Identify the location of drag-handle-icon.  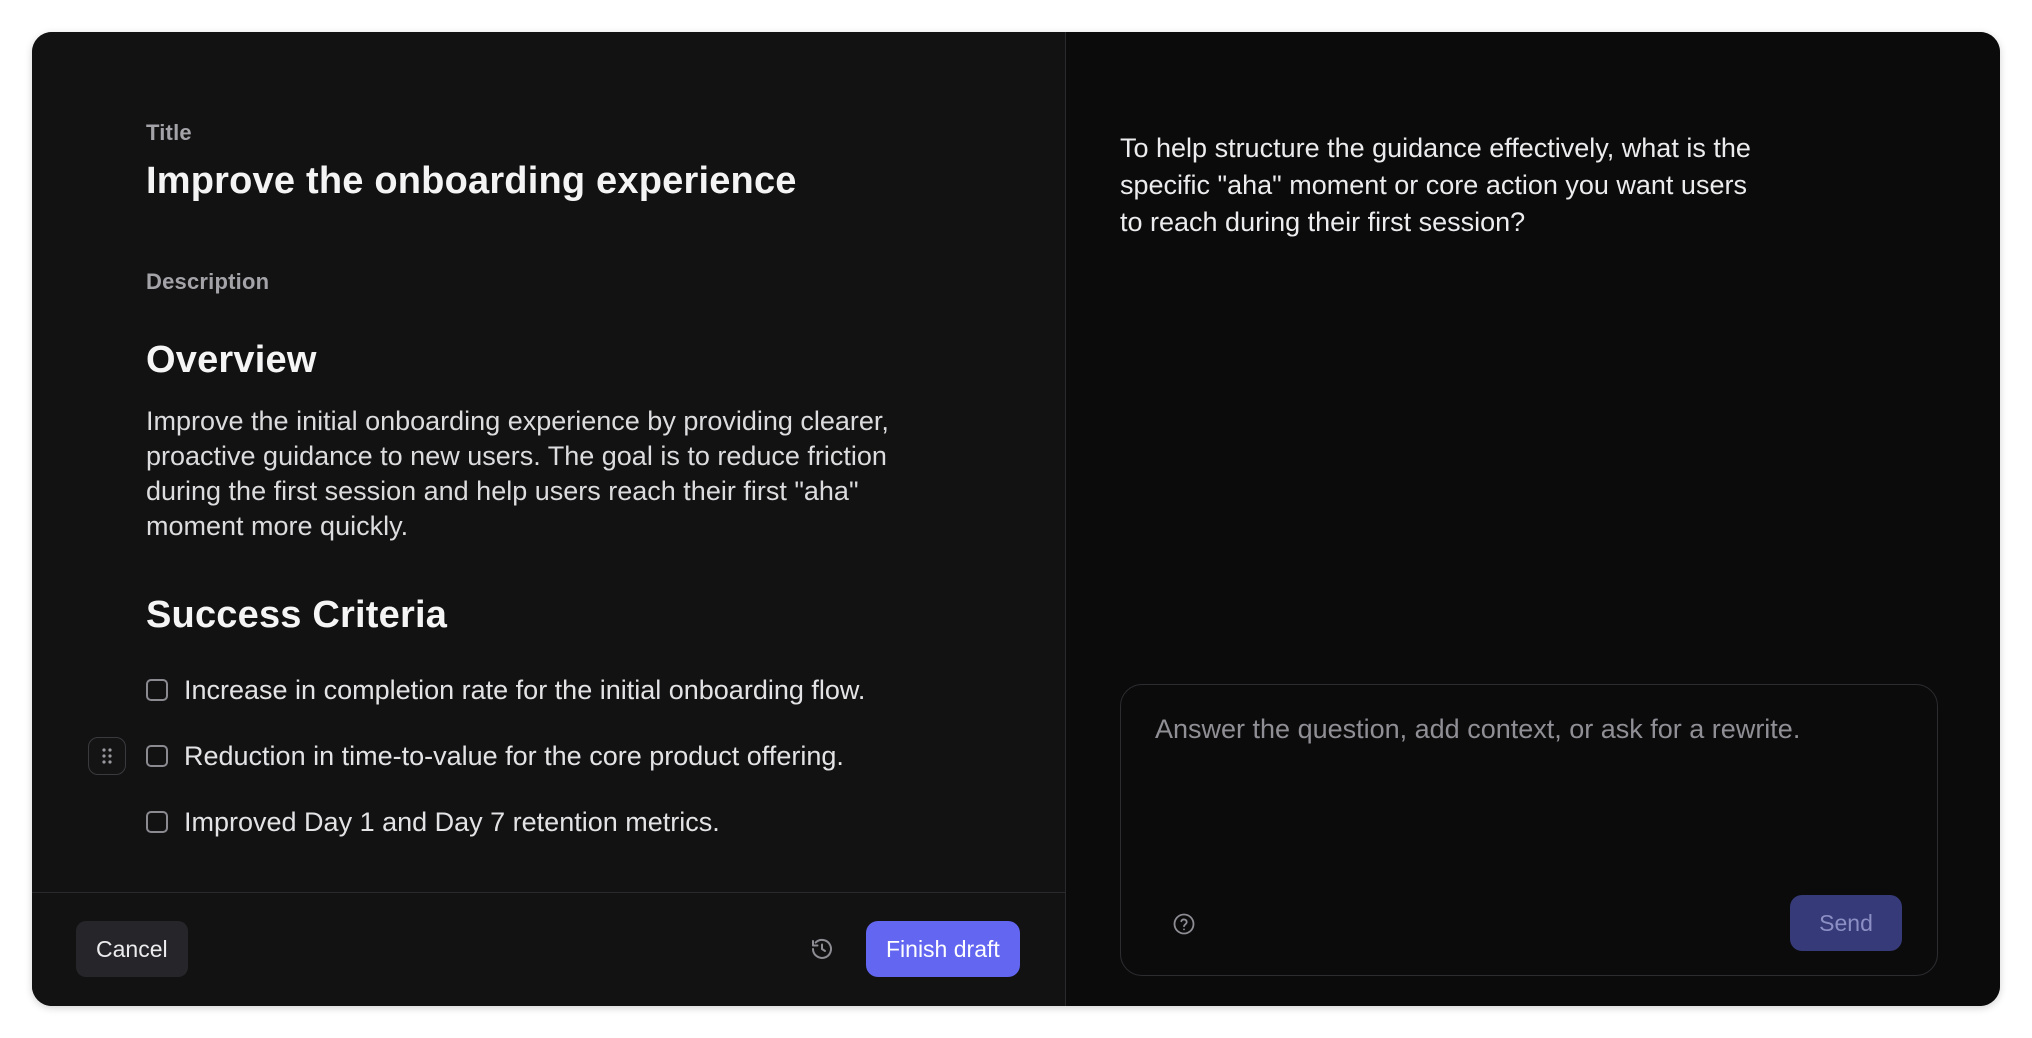
(107, 756).